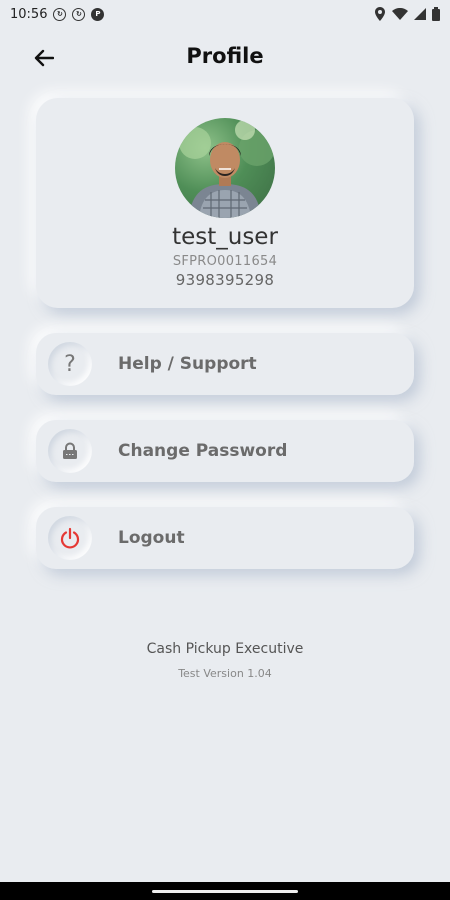  I want to click on avatar, so click(225, 168).